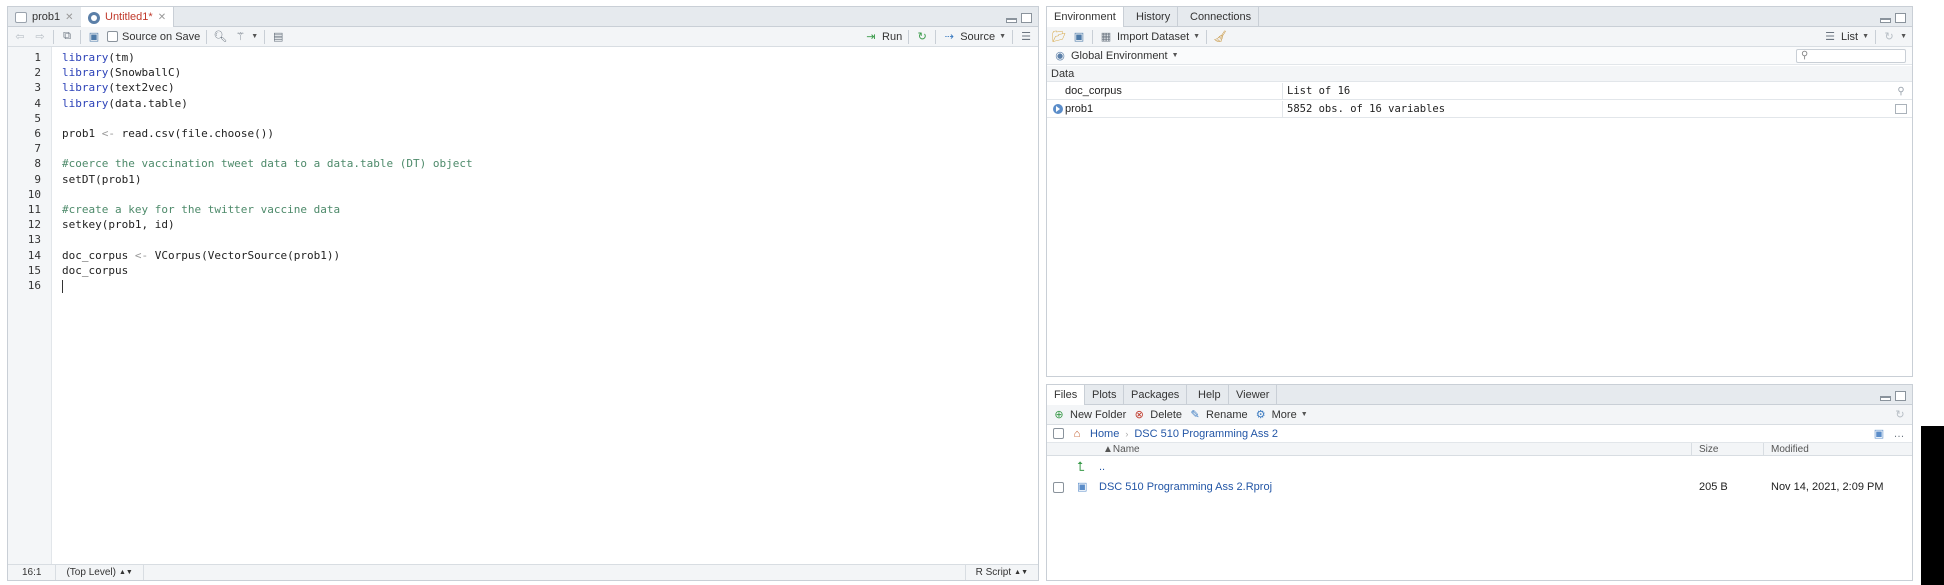 This screenshot has width=1944, height=585. What do you see at coordinates (1059, 37) in the screenshot?
I see `open-folder-icon: 📂︎` at bounding box center [1059, 37].